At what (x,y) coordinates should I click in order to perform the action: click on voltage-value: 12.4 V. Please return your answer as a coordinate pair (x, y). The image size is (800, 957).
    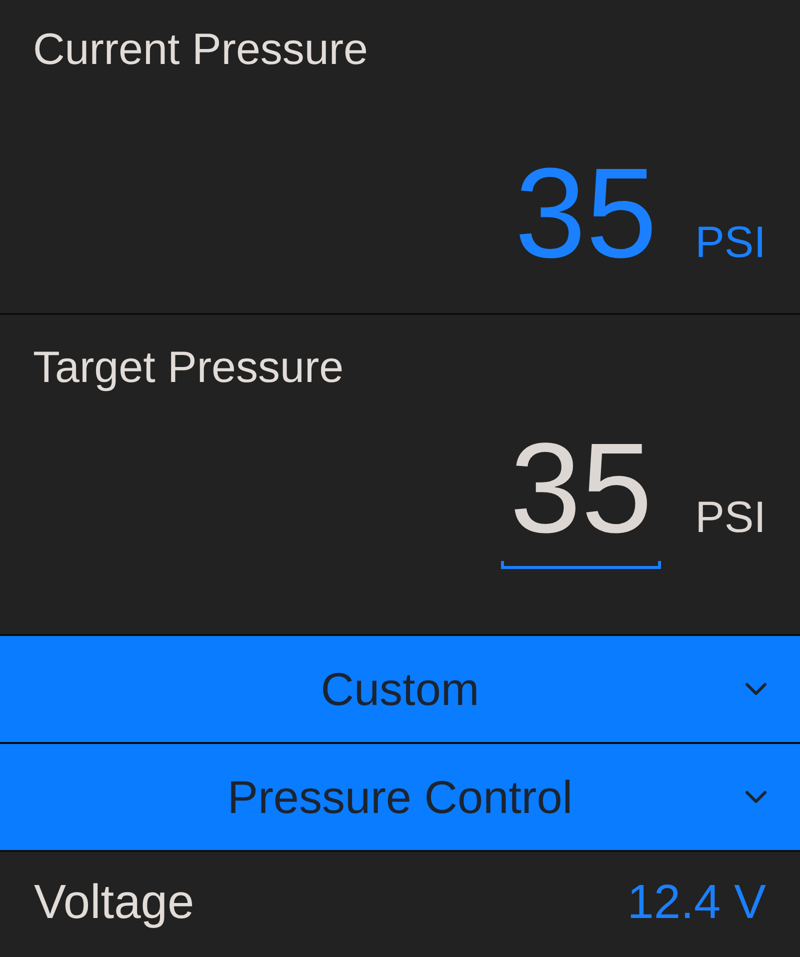
    Looking at the image, I should click on (696, 902).